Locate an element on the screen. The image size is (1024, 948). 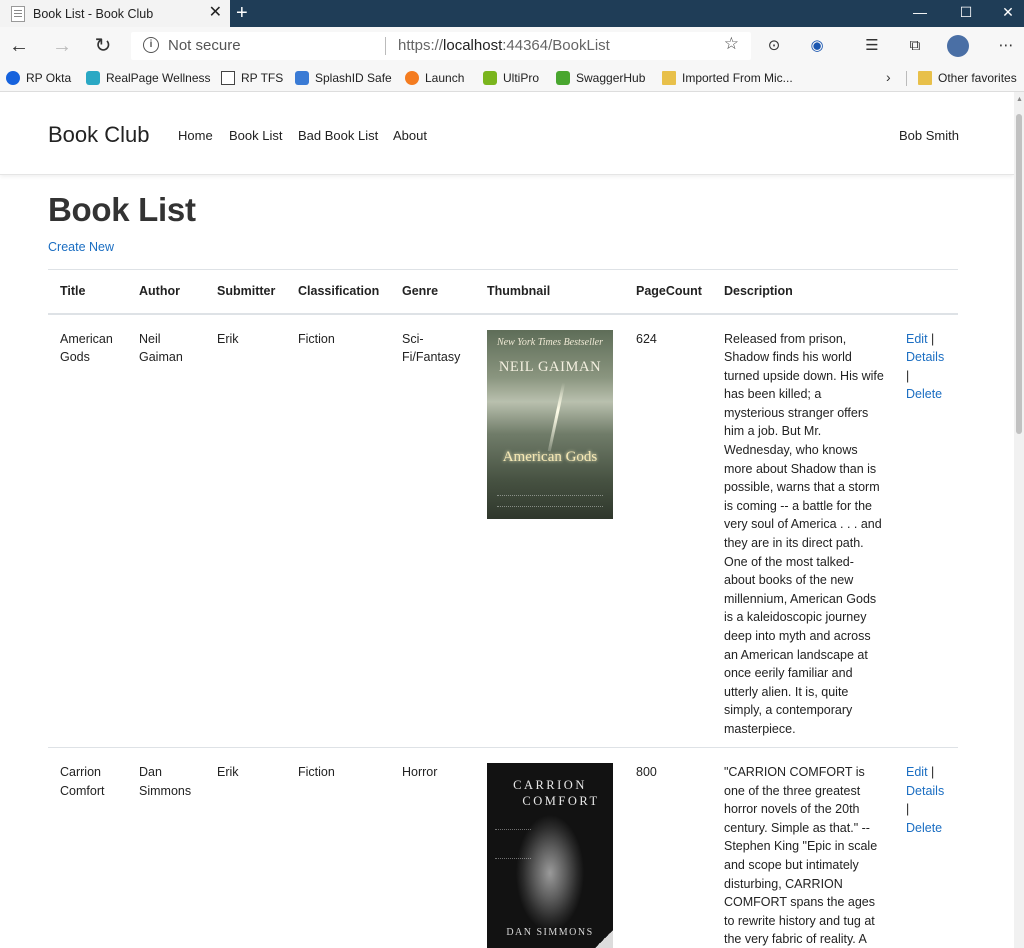
bookmark-launch: Launch is located at coordinates (434, 78).